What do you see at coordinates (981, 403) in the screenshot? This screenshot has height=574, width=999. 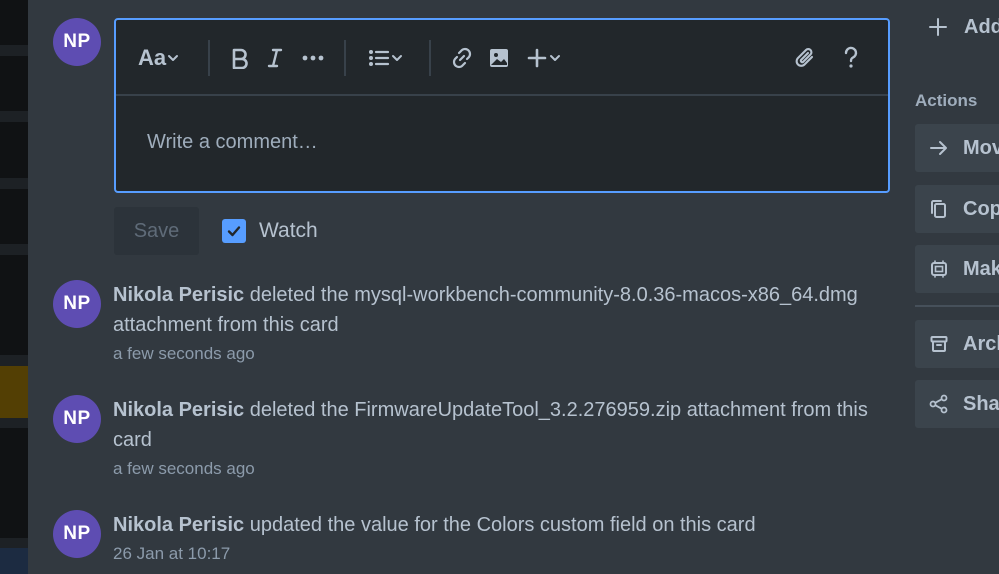 I see `share-label: Share` at bounding box center [981, 403].